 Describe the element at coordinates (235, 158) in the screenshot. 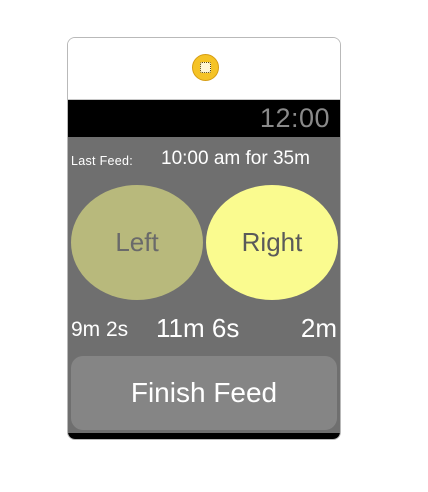

I see `last-feed-value: 10:00 am for 35m` at that location.